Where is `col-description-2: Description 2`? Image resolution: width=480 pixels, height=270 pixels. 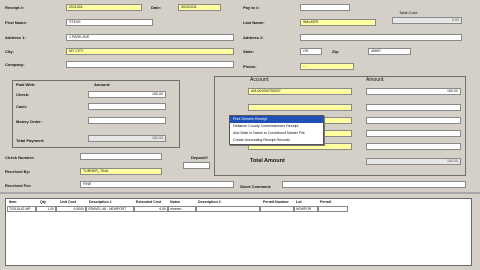
col-description-2: Description 2 is located at coordinates (209, 202).